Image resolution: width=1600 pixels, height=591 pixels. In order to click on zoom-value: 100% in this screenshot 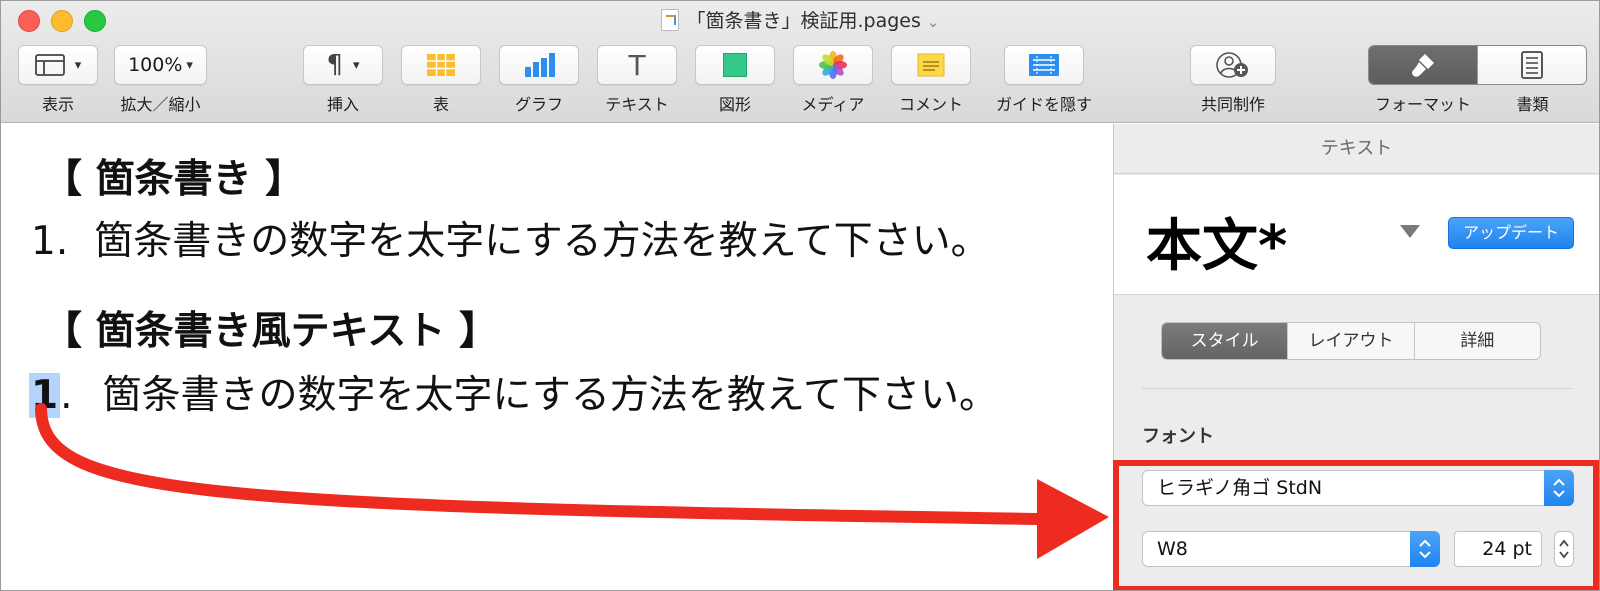, I will do `click(155, 65)`.